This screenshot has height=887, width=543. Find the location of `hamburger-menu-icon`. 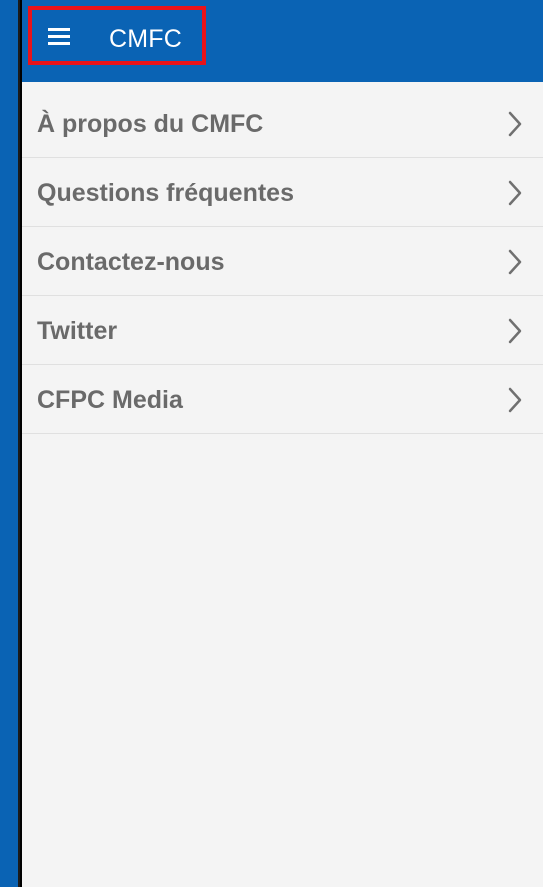

hamburger-menu-icon is located at coordinates (59, 36).